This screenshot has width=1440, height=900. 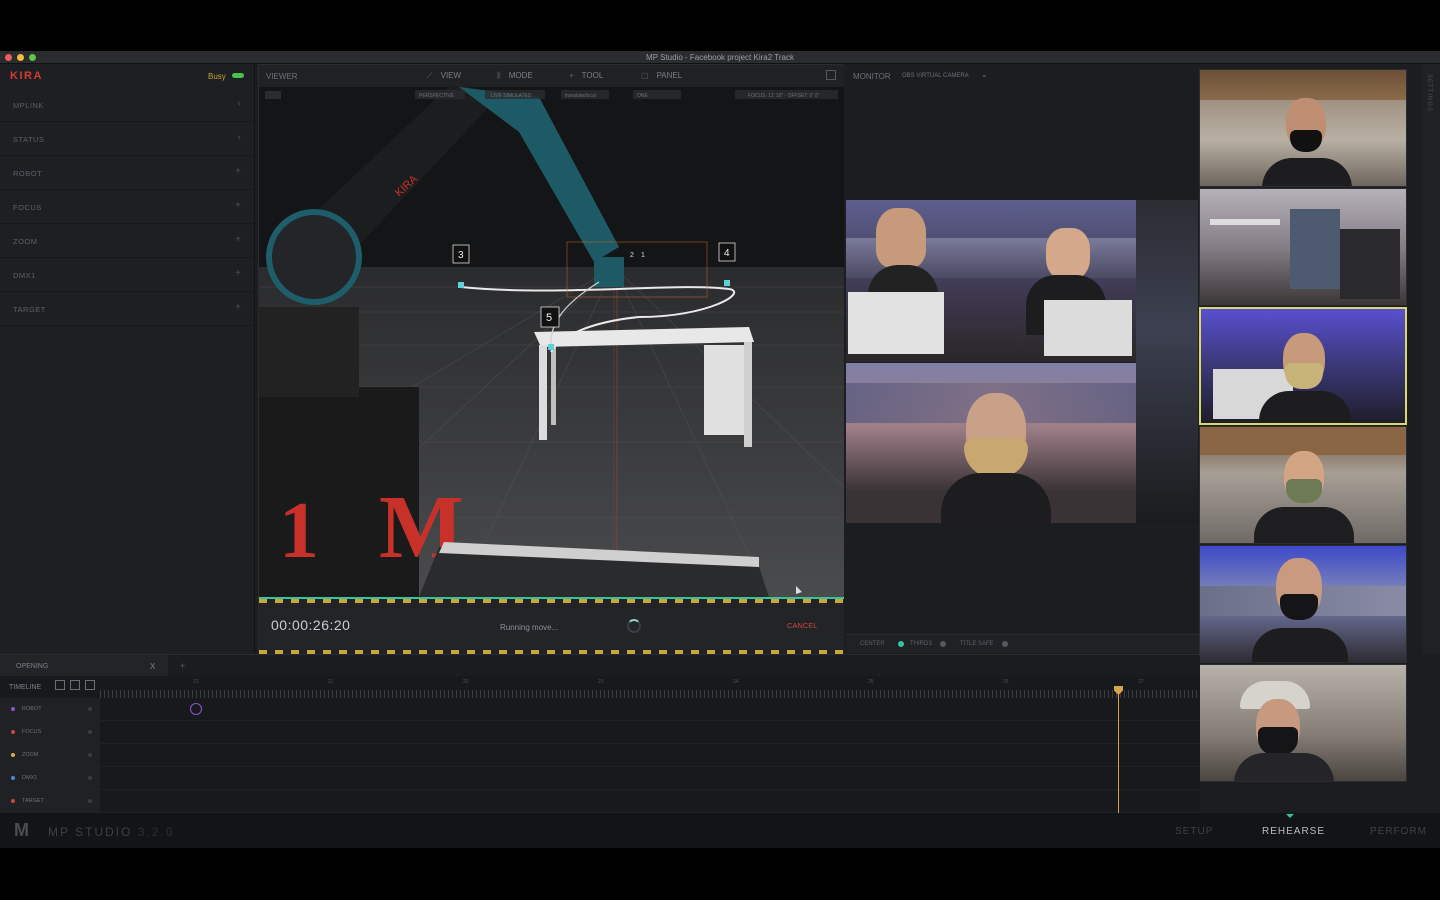 What do you see at coordinates (600, 709) in the screenshot?
I see `track-robot: ROBOT` at bounding box center [600, 709].